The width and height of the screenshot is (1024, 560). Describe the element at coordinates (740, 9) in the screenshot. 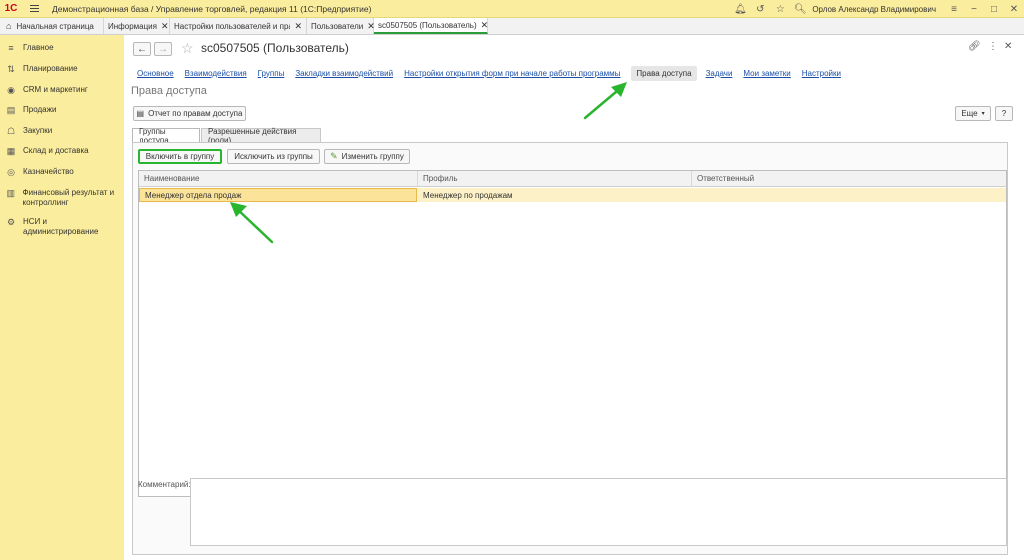

I see `bell-icon: 🔔︎` at that location.